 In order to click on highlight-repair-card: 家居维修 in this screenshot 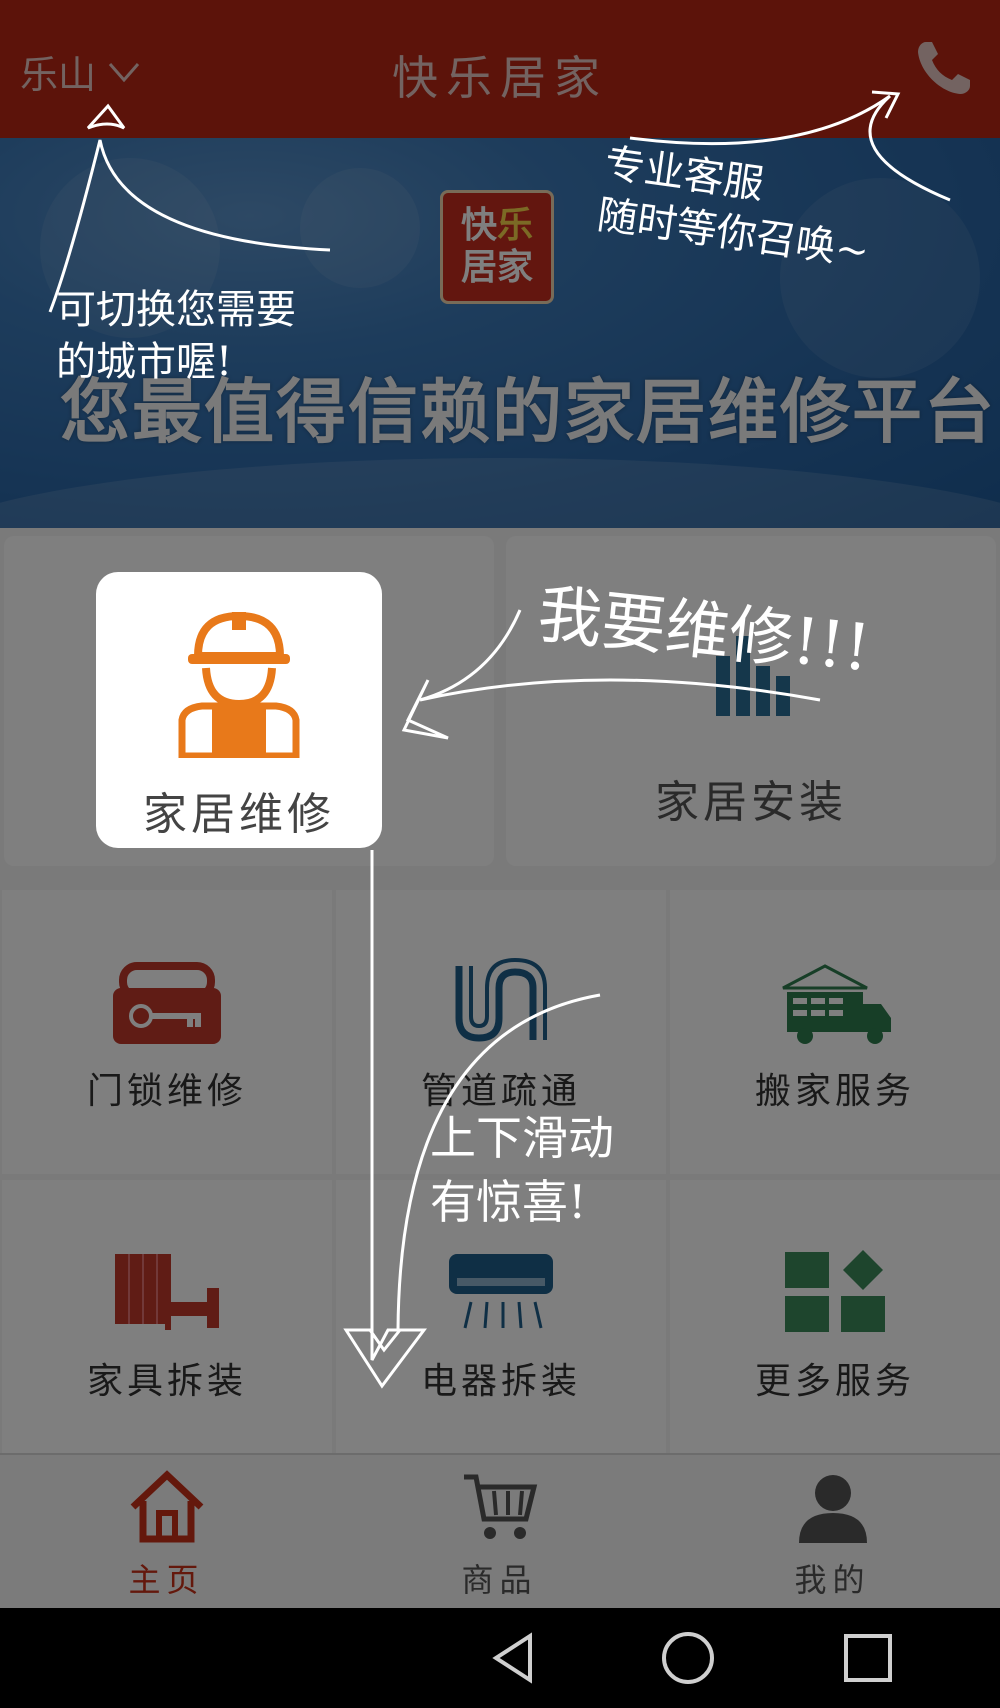, I will do `click(239, 710)`.